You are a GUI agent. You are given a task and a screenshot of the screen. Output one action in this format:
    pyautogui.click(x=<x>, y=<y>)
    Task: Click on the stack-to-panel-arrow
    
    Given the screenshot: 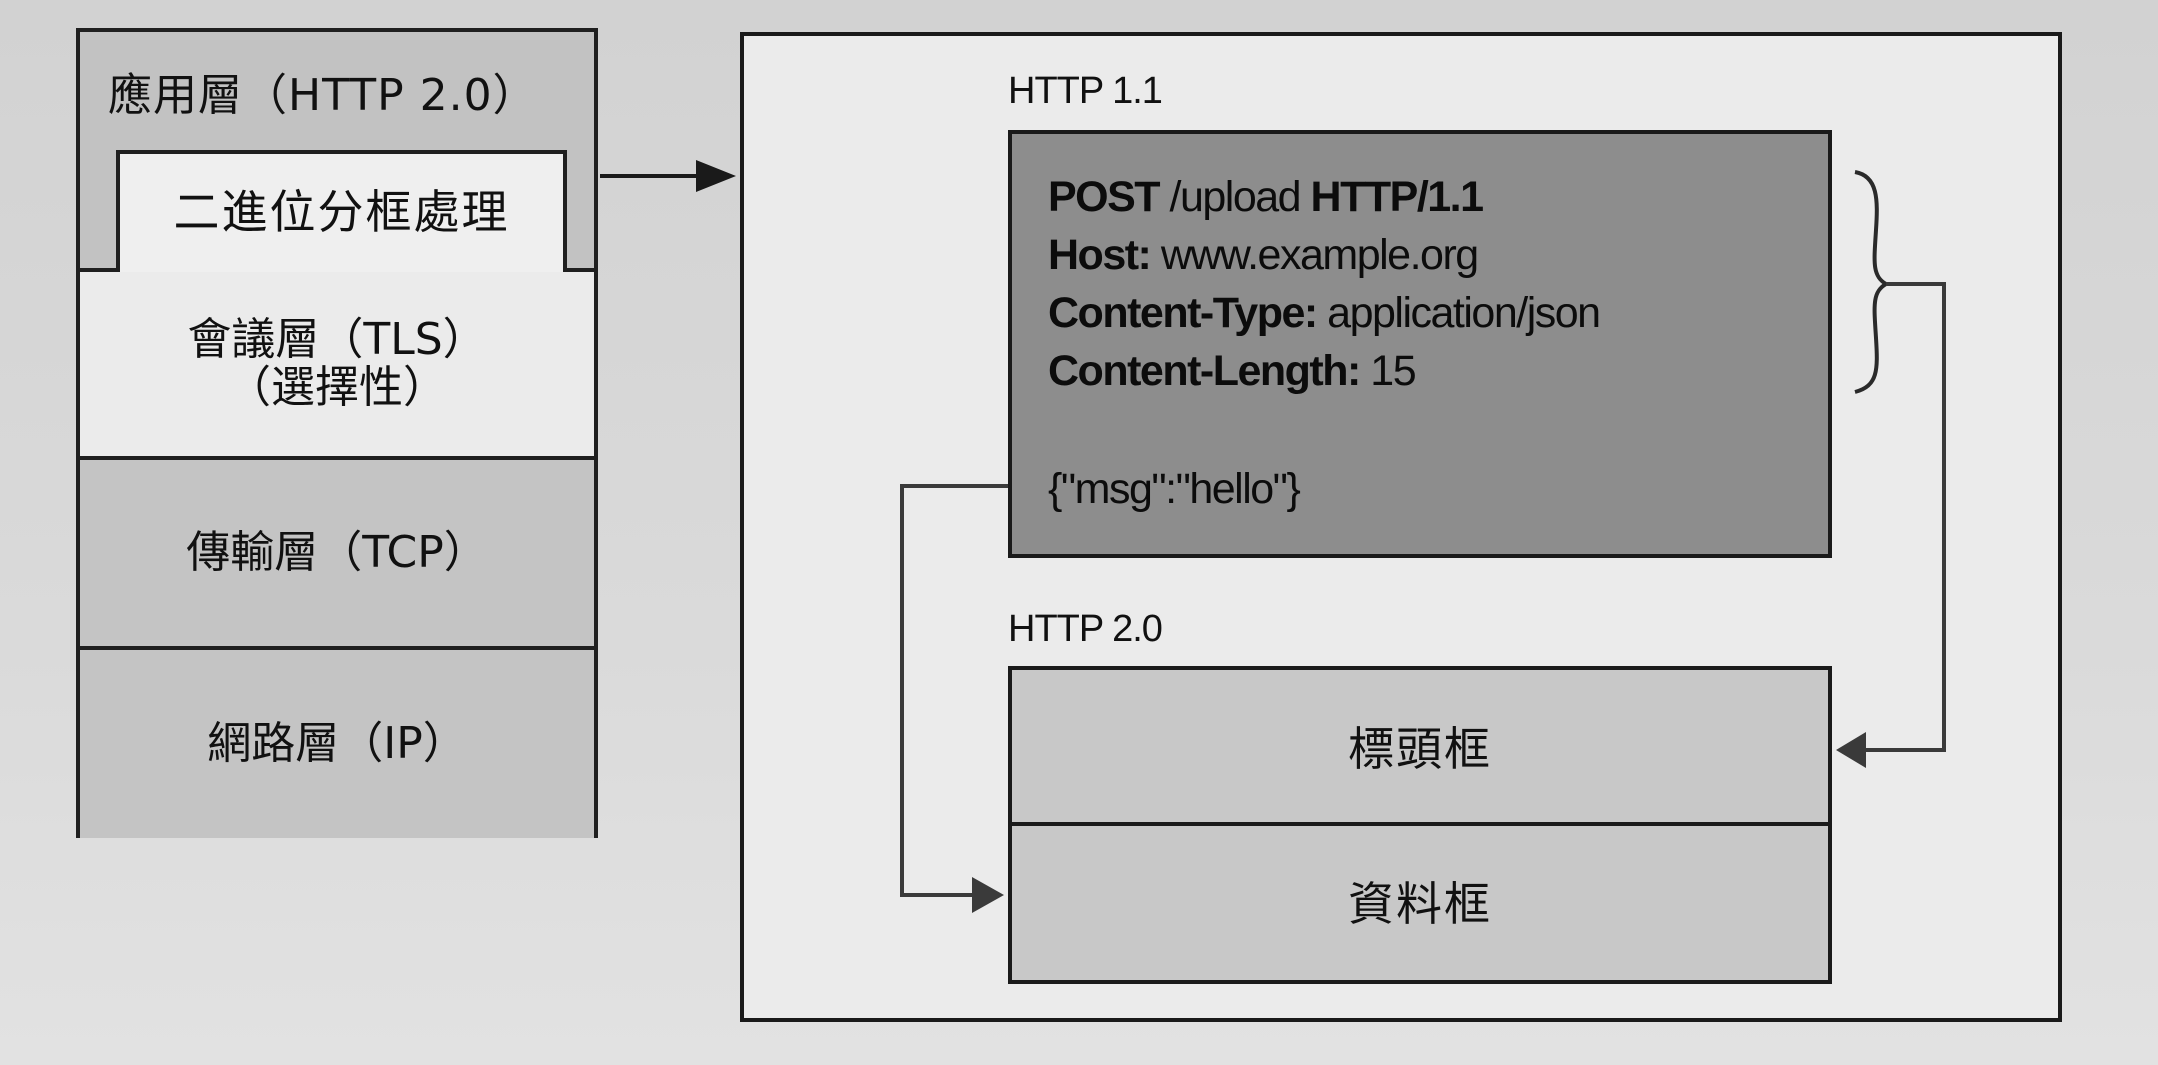 What is the action you would take?
    pyautogui.click(x=668, y=176)
    